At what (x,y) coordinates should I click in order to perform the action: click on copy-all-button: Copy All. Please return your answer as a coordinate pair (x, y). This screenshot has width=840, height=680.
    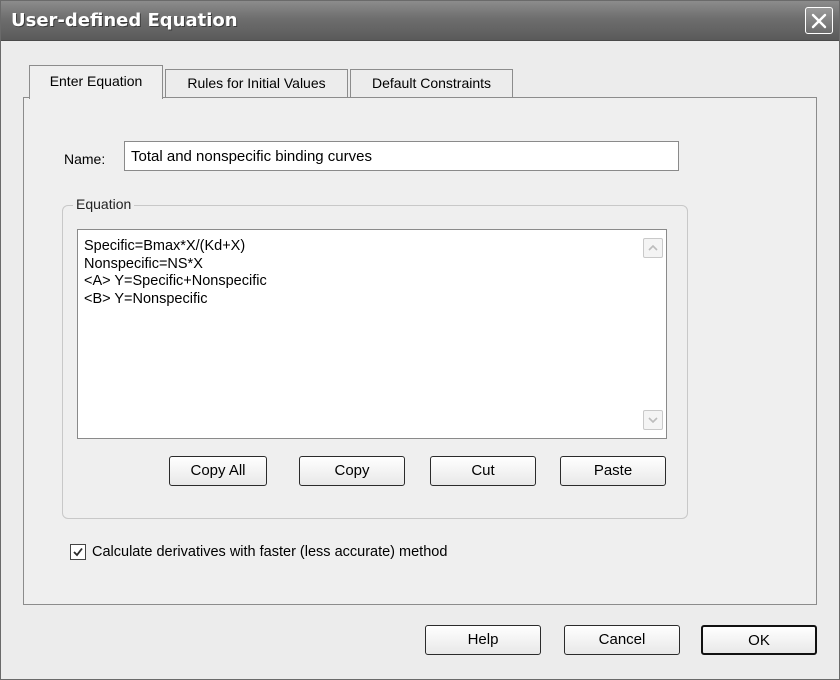
    Looking at the image, I should click on (218, 471).